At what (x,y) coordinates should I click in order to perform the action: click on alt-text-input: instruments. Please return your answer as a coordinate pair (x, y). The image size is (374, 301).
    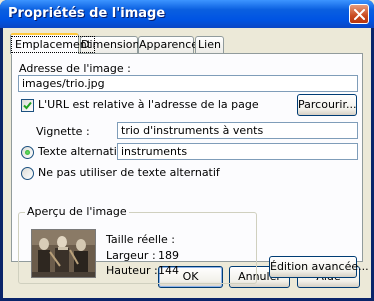
    Looking at the image, I should click on (237, 151).